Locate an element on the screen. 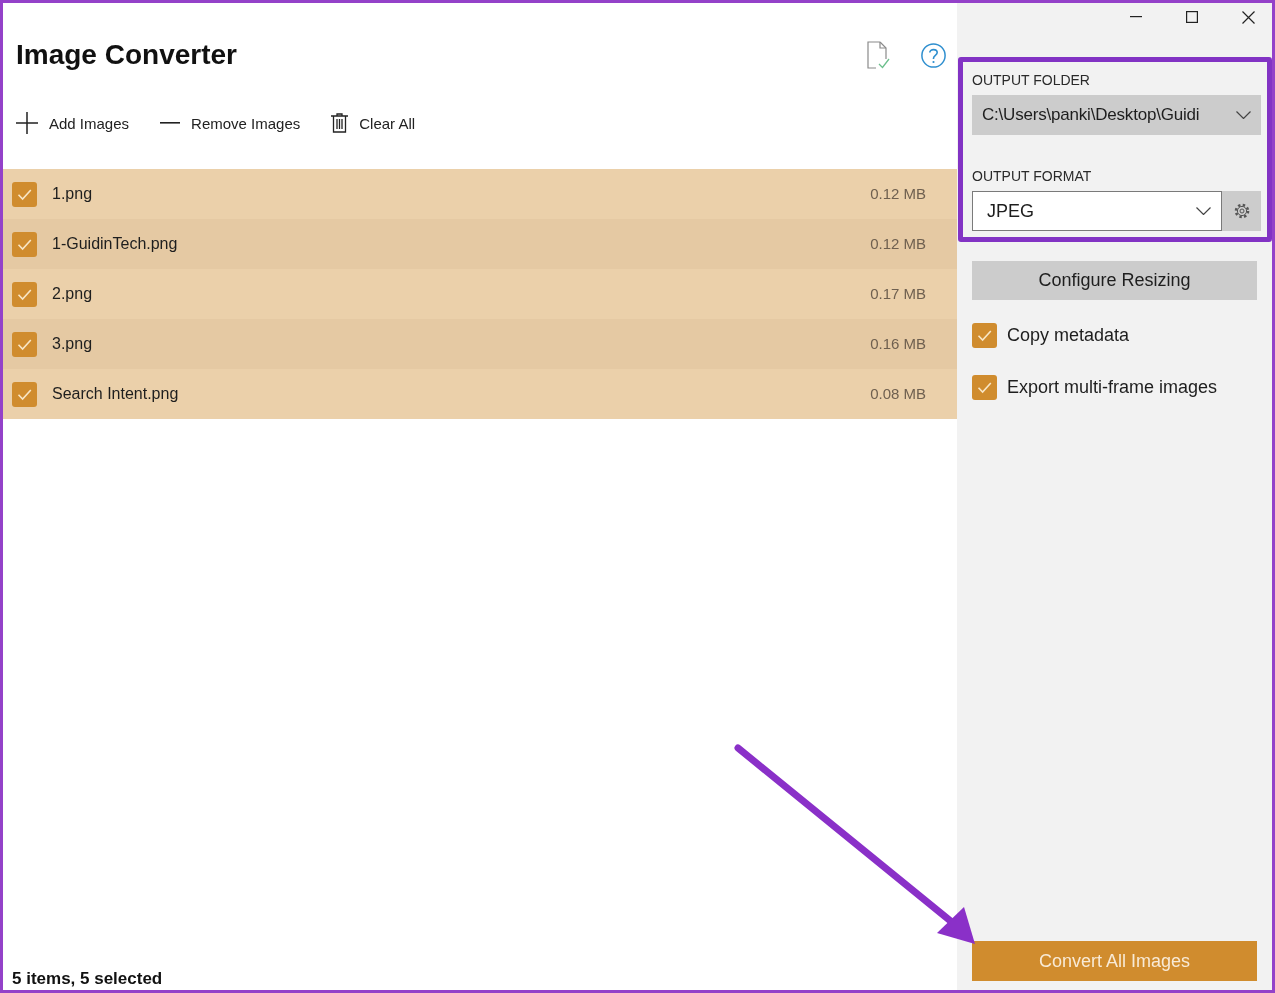  field-label: OUTPUT FORMAT is located at coordinates (1032, 176).